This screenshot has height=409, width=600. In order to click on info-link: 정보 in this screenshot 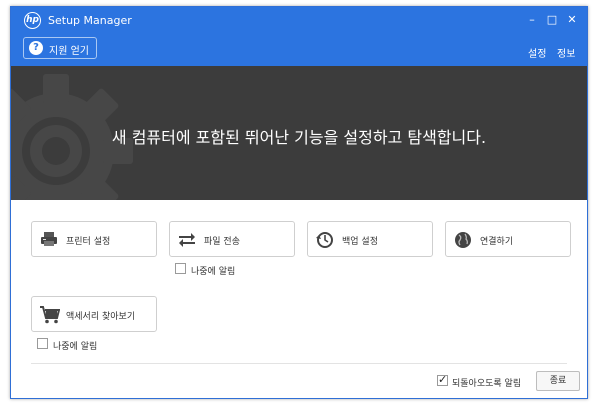, I will do `click(566, 52)`.